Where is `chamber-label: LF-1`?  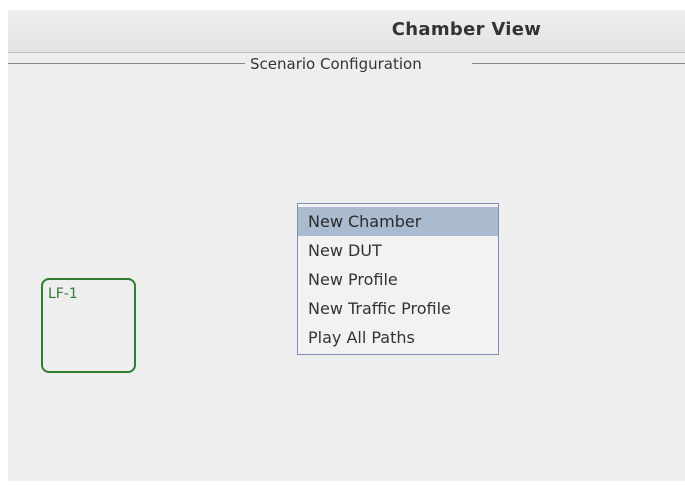
chamber-label: LF-1 is located at coordinates (63, 294).